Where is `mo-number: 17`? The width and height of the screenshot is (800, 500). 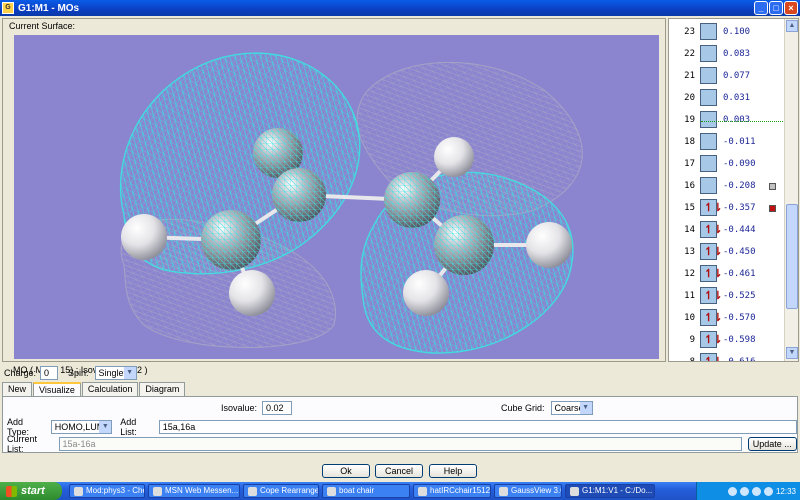 mo-number: 17 is located at coordinates (689, 164).